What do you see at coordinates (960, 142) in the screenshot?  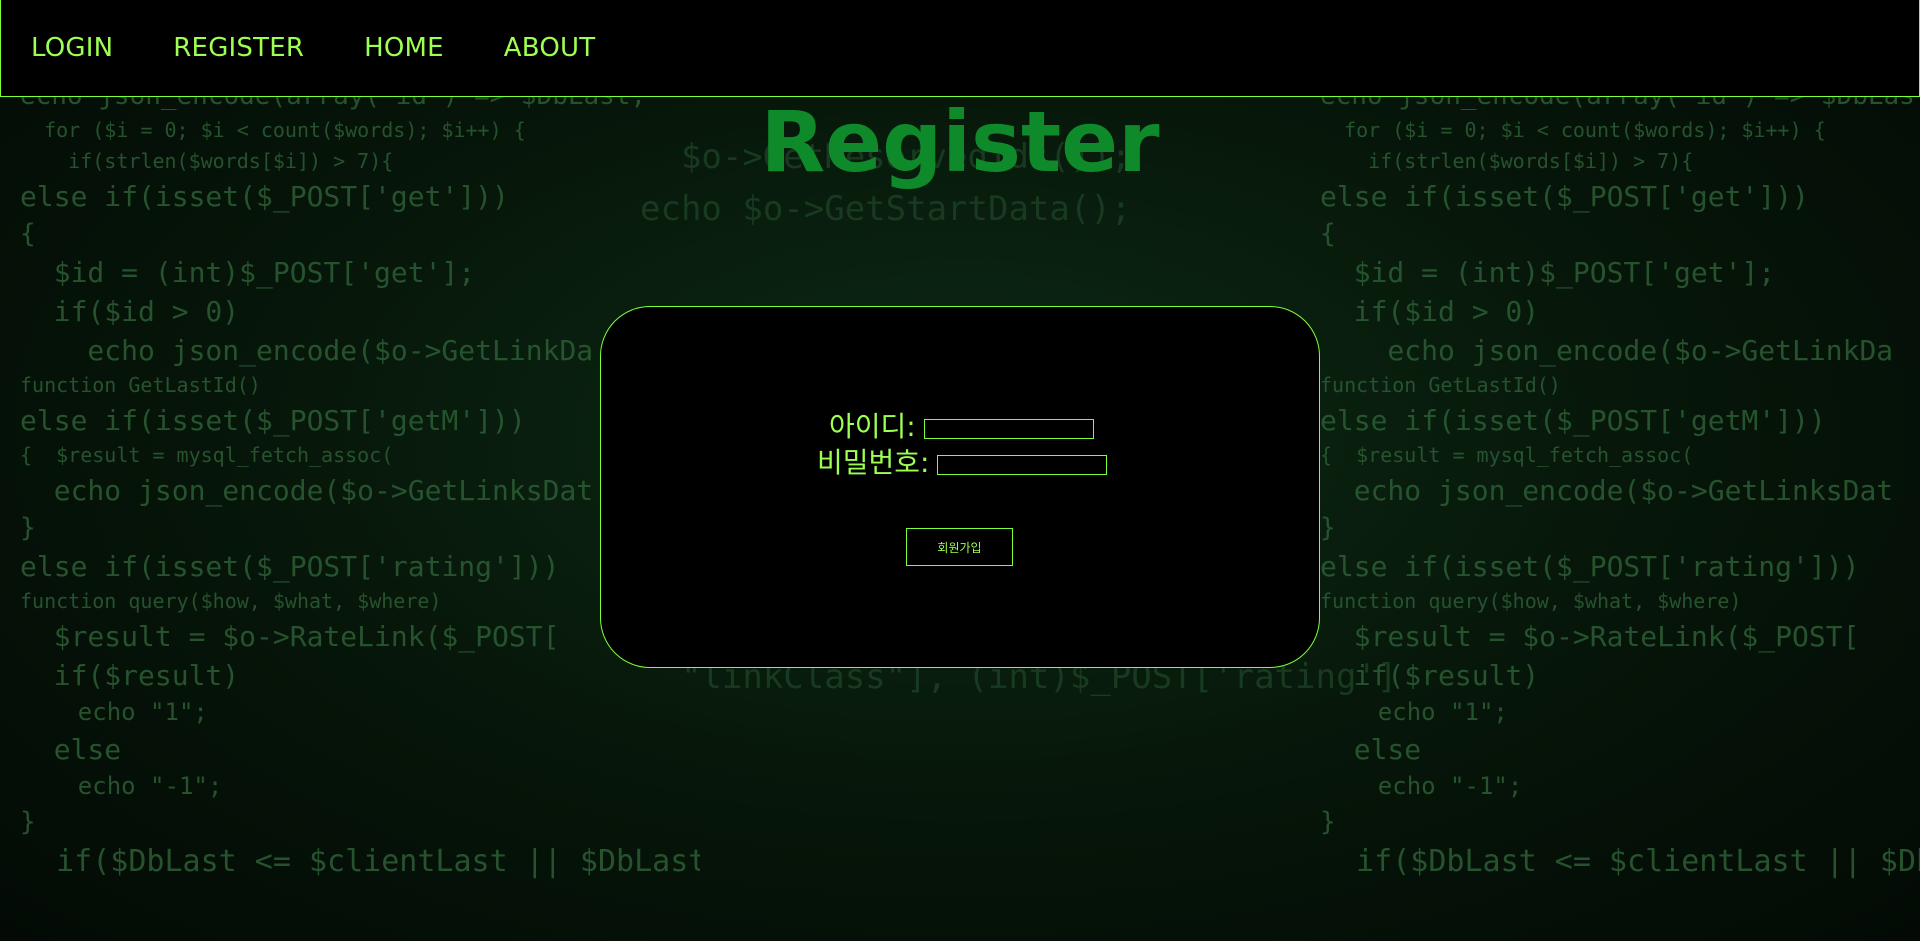 I see `page-title: Register` at bounding box center [960, 142].